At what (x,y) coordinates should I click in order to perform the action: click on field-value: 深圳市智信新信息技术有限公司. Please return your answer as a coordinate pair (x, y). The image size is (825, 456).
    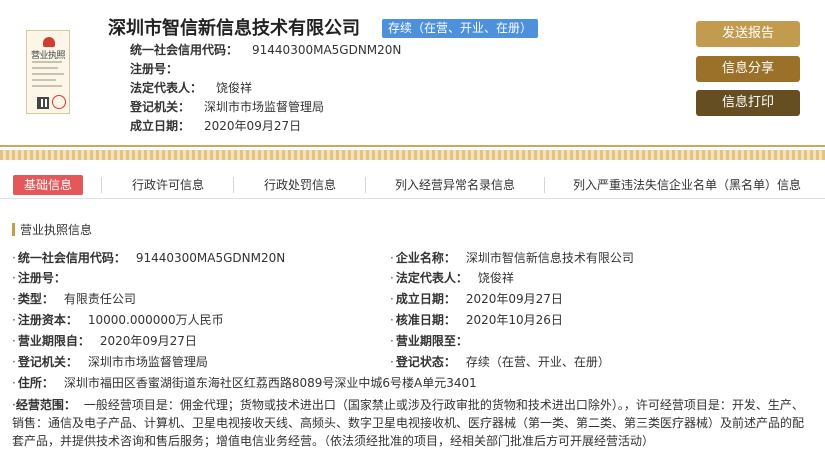
    Looking at the image, I should click on (549, 258).